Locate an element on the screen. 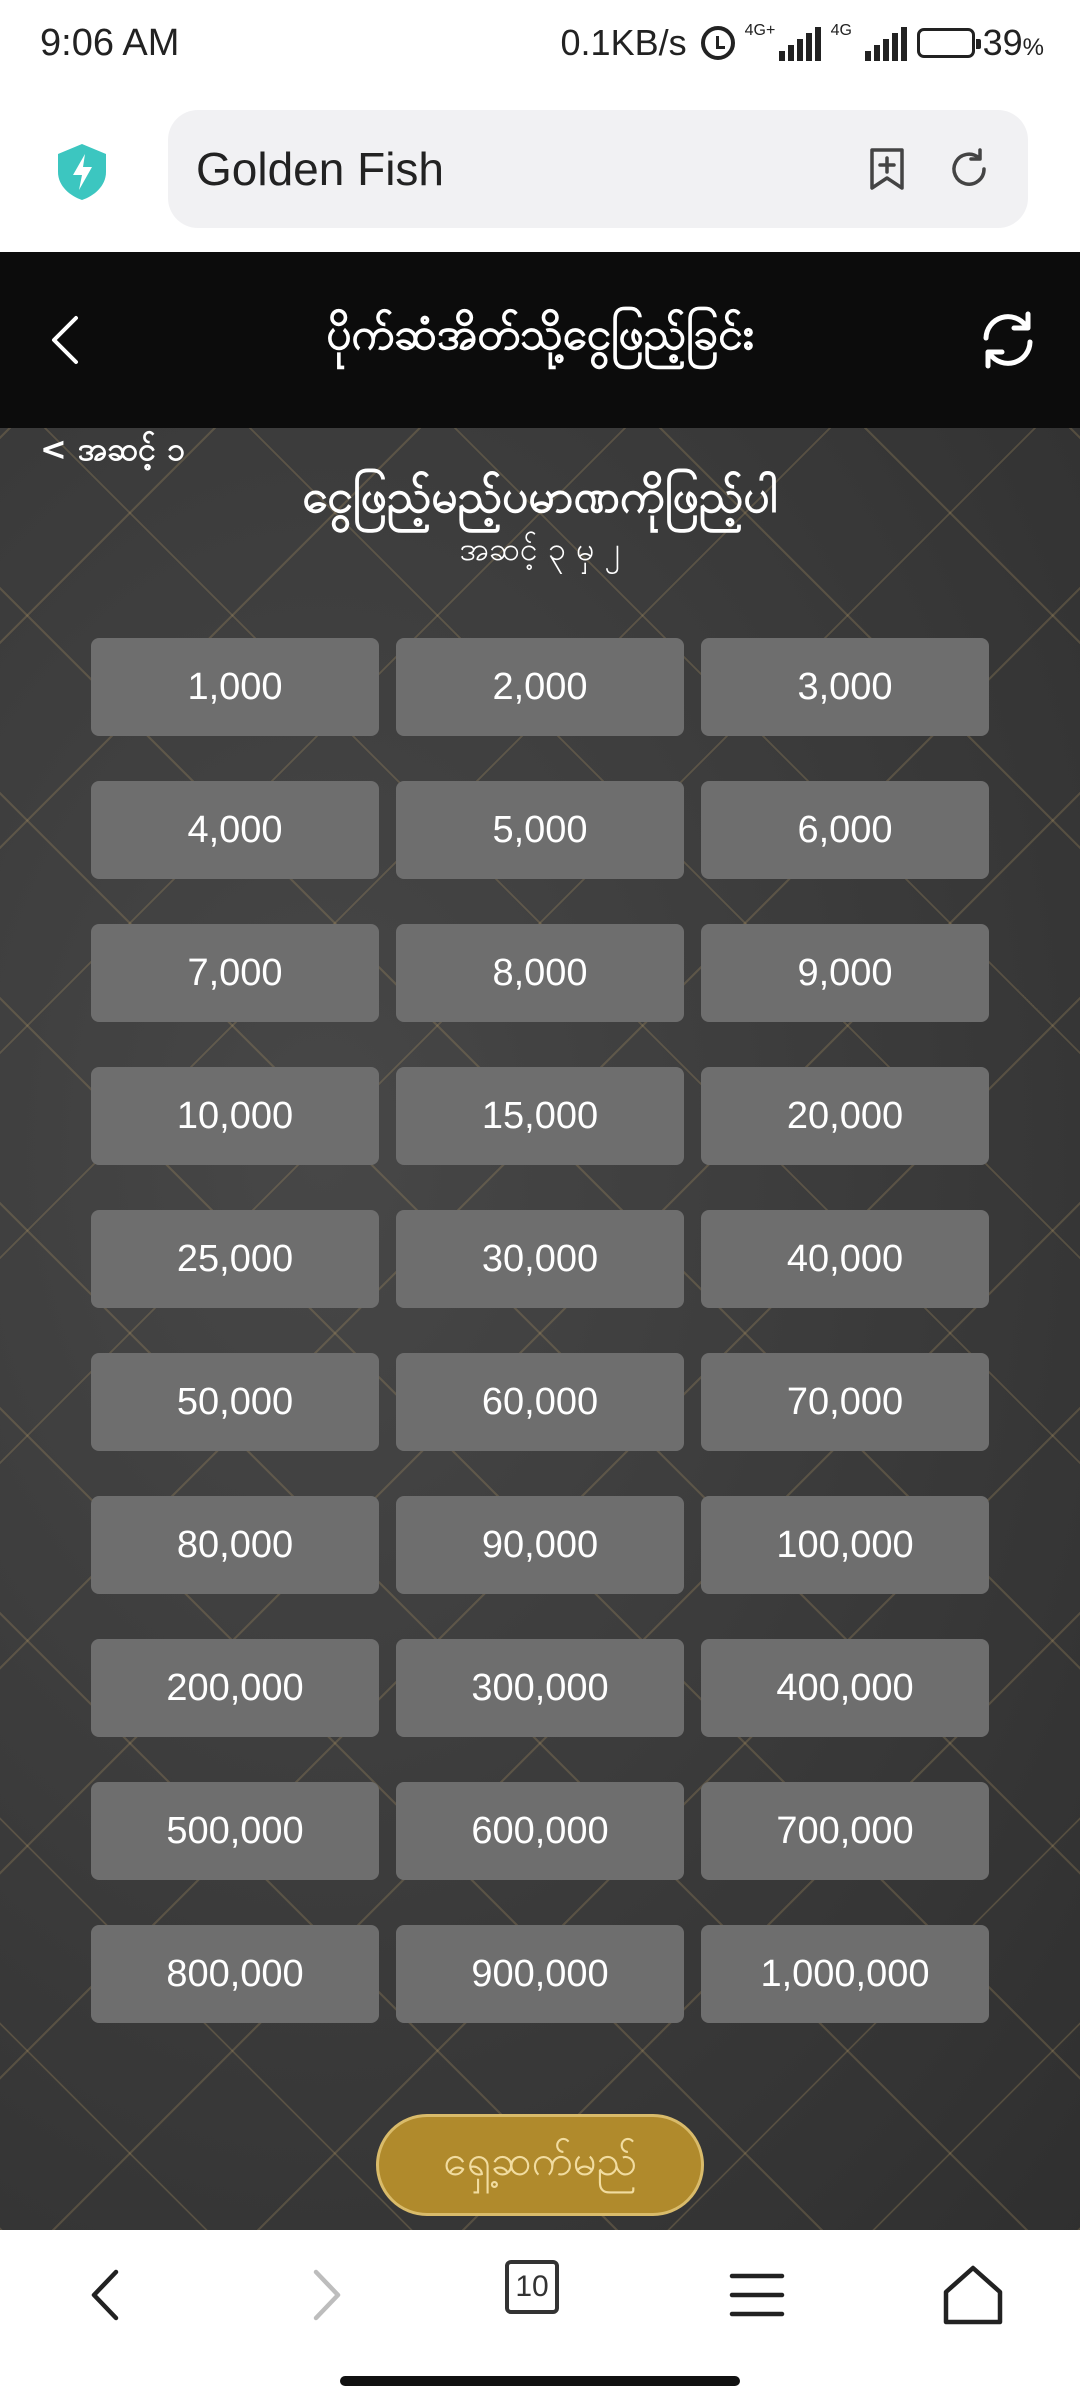  tabs-button: 10 is located at coordinates (540, 2295).